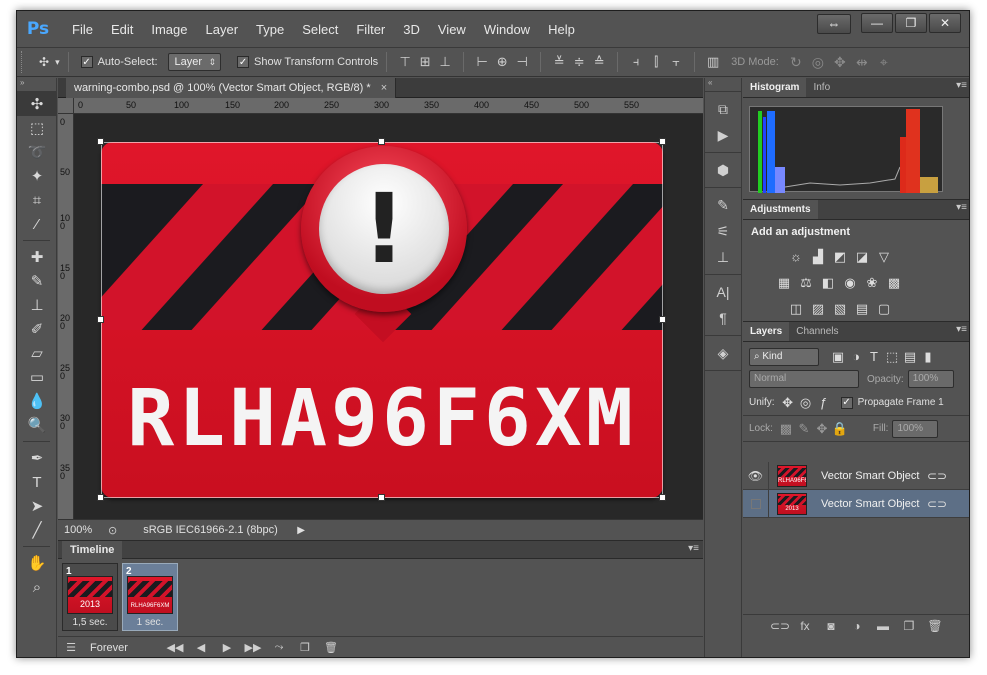  Describe the element at coordinates (805, 626) in the screenshot. I see `layer-style-icon: fx` at that location.